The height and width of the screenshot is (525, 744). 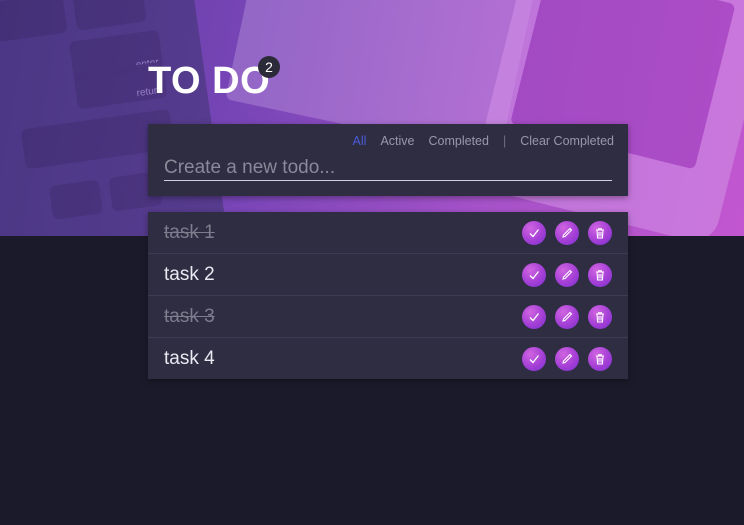 What do you see at coordinates (397, 141) in the screenshot?
I see `filter-active: Active` at bounding box center [397, 141].